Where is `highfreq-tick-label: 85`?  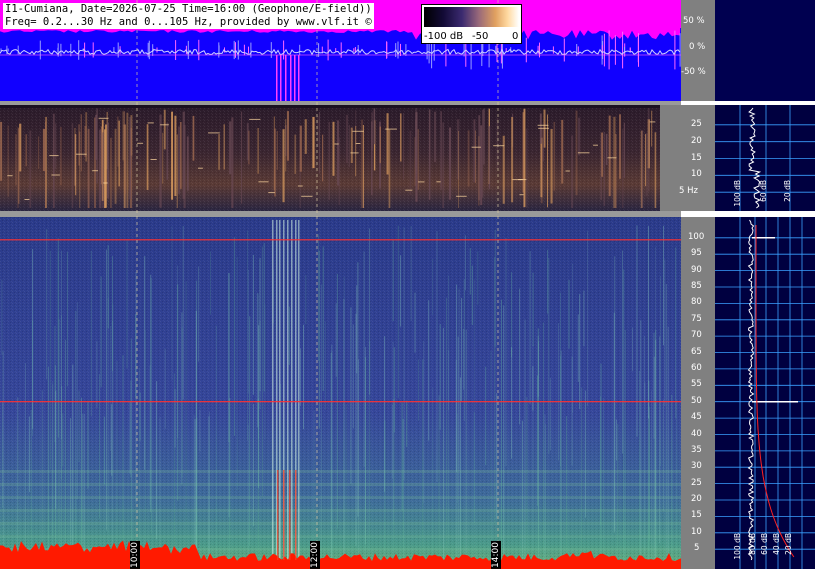 highfreq-tick-label: 85 is located at coordinates (696, 286).